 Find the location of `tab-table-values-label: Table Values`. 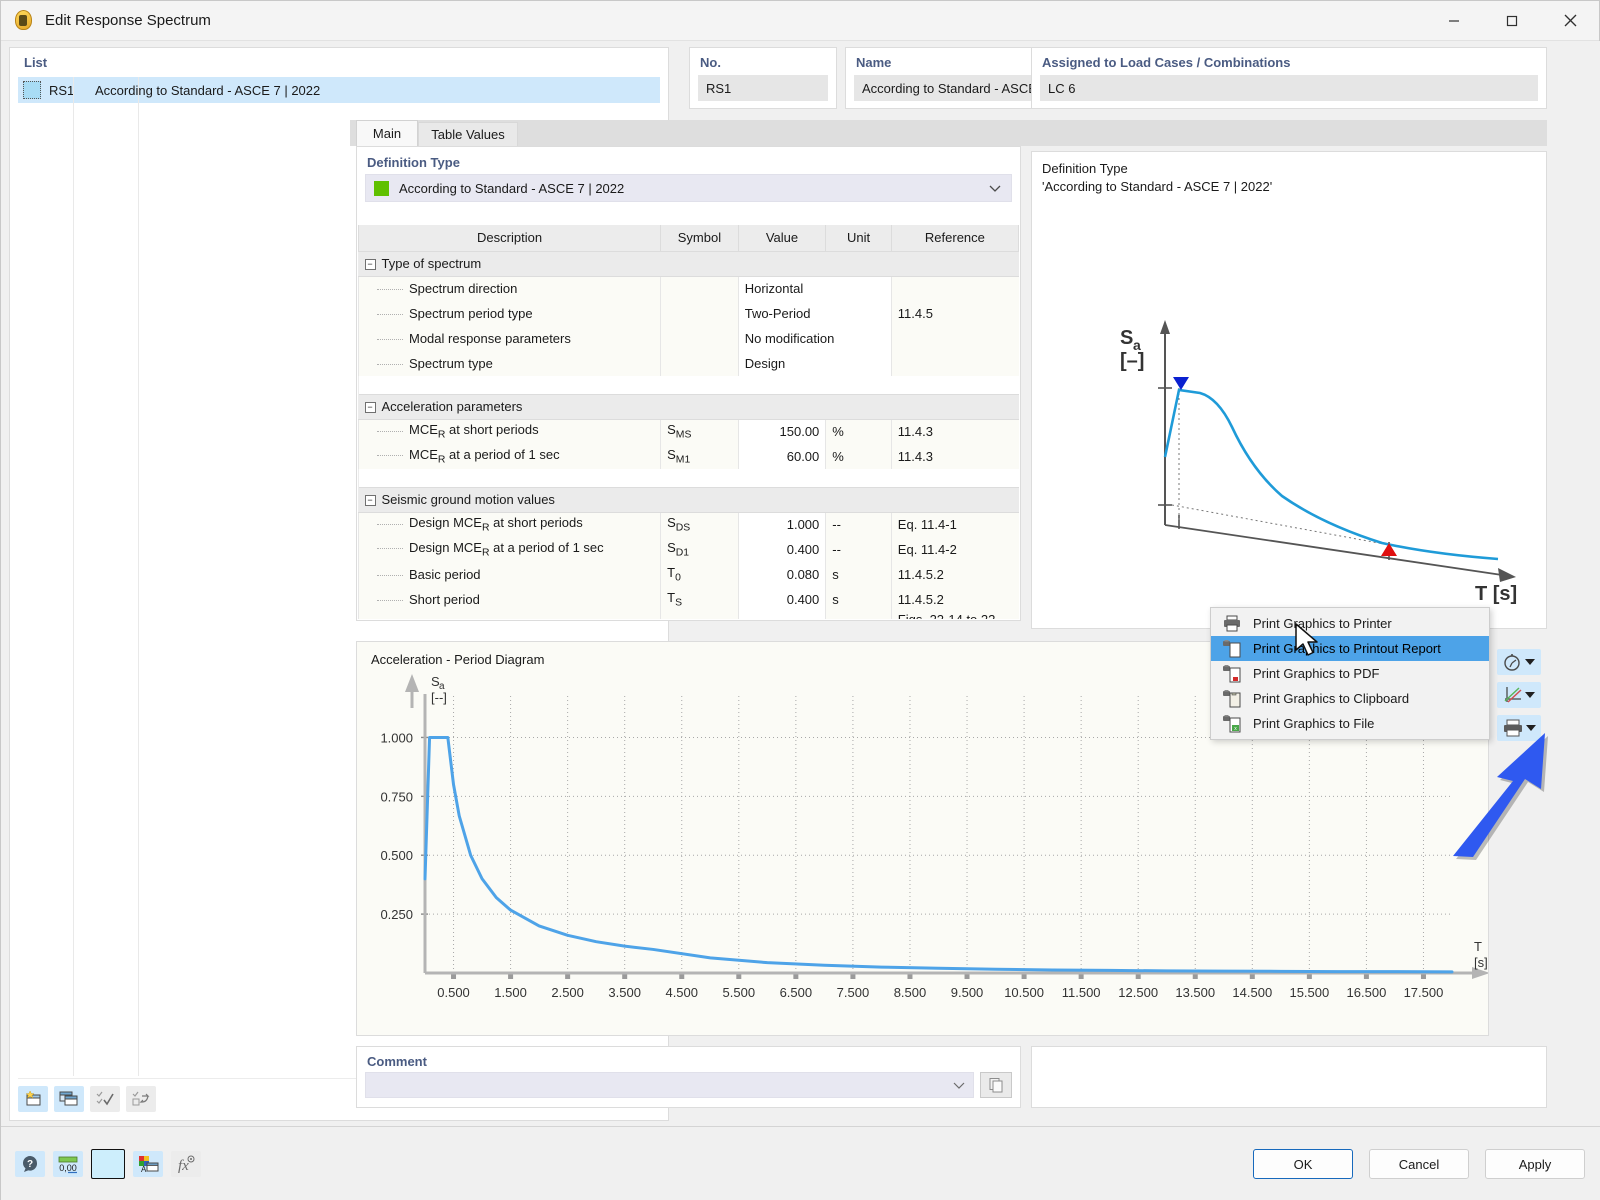

tab-table-values-label: Table Values is located at coordinates (468, 134).